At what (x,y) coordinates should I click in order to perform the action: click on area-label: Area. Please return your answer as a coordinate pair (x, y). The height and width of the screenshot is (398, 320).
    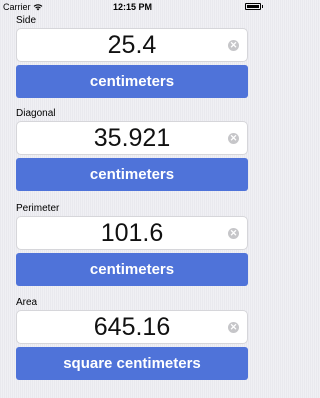
    Looking at the image, I should click on (27, 302).